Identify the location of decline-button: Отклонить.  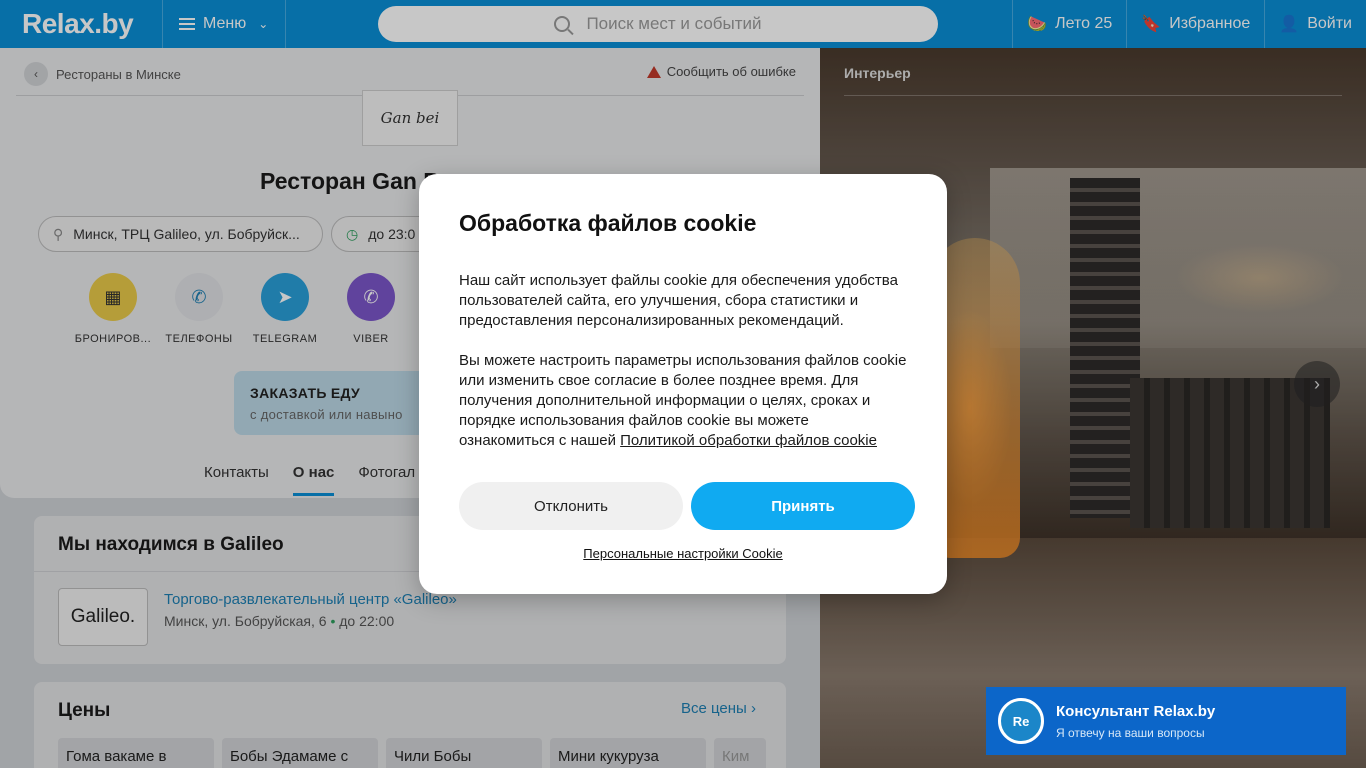
(571, 506).